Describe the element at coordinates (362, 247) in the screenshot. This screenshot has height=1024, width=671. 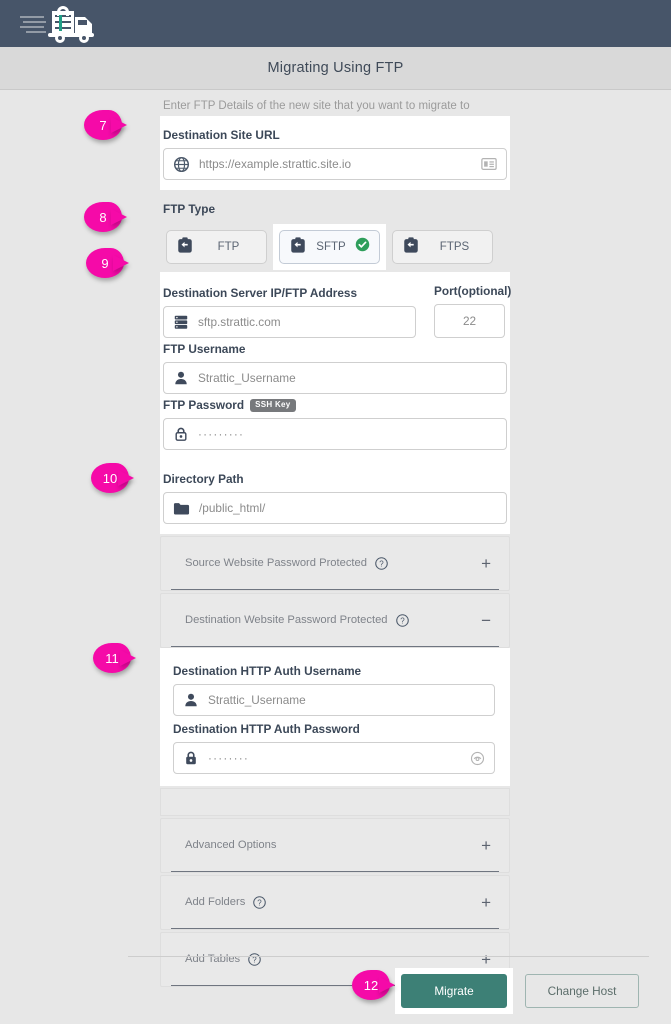
I see `green-check-icon` at that location.